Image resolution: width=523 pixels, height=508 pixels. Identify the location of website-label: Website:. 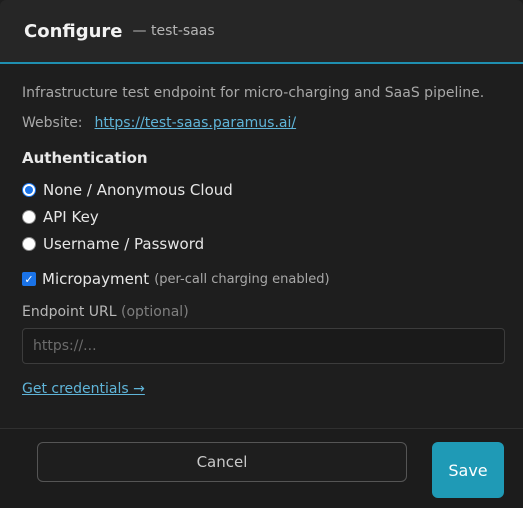
(52, 123).